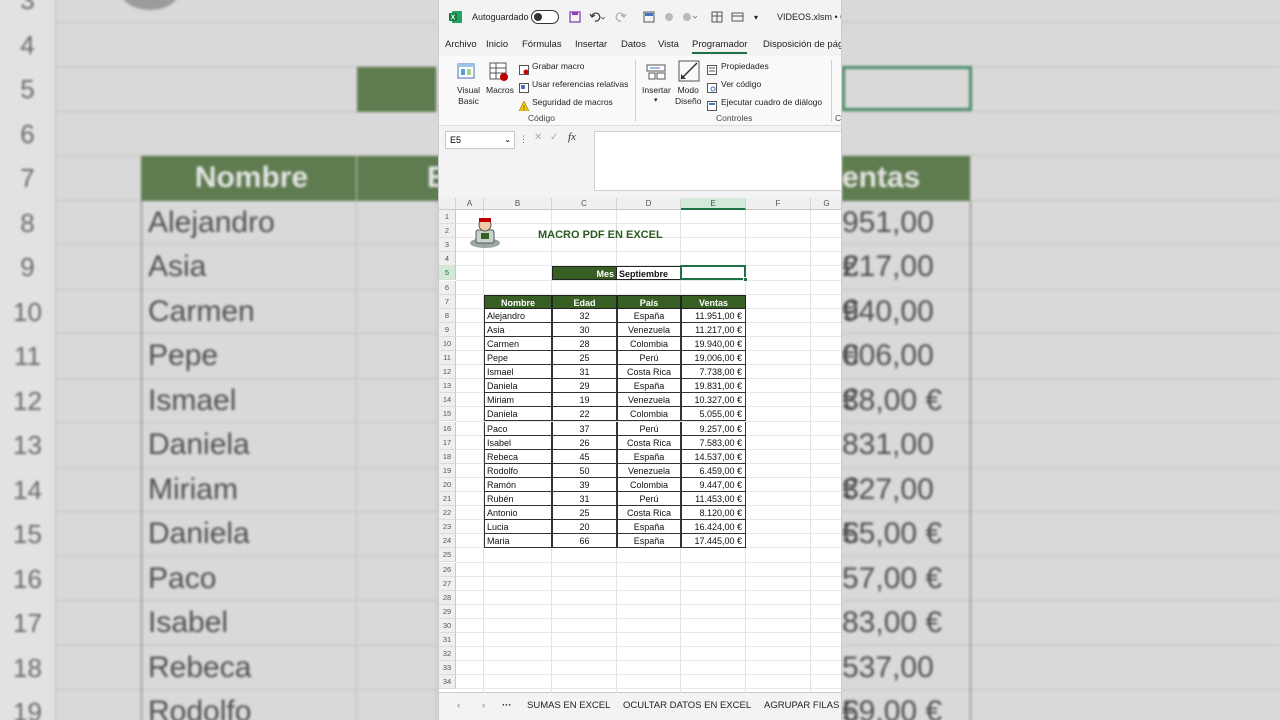  I want to click on row-header: 13, so click(447, 386).